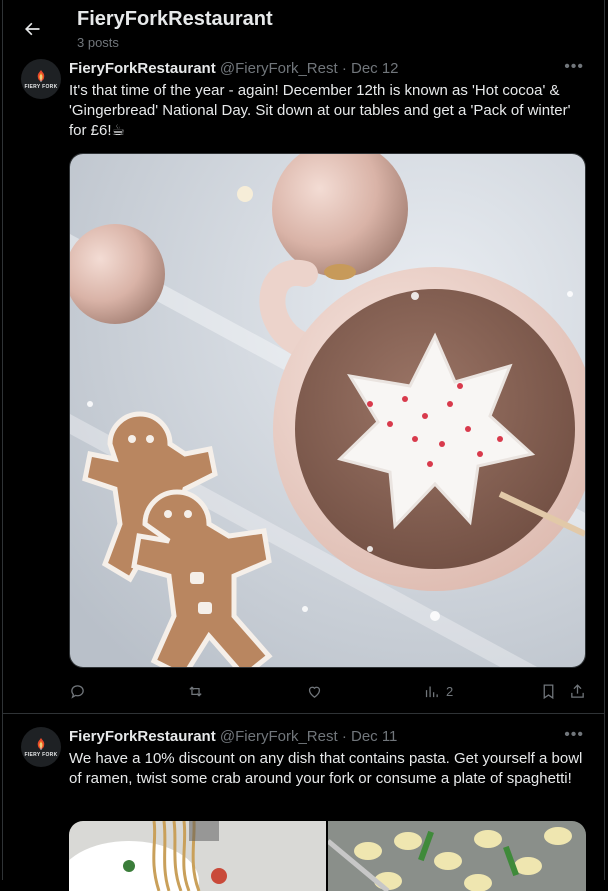 Image resolution: width=608 pixels, height=891 pixels. Describe the element at coordinates (175, 19) in the screenshot. I see `profile-name: FieryForkRestaurant` at that location.